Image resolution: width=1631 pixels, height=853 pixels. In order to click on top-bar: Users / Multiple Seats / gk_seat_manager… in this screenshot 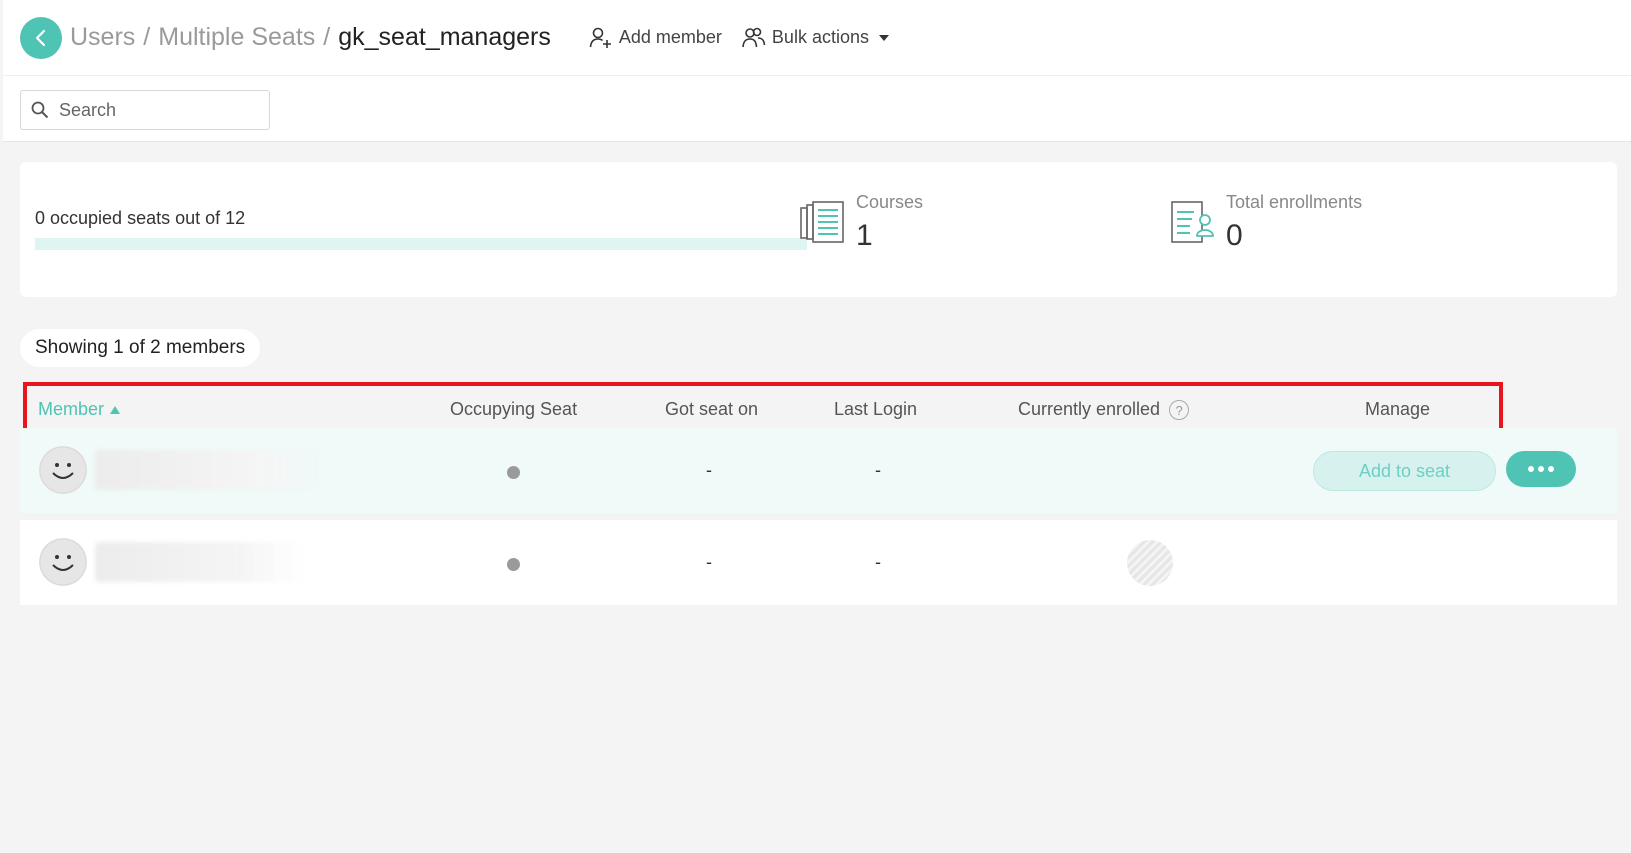, I will do `click(817, 37)`.